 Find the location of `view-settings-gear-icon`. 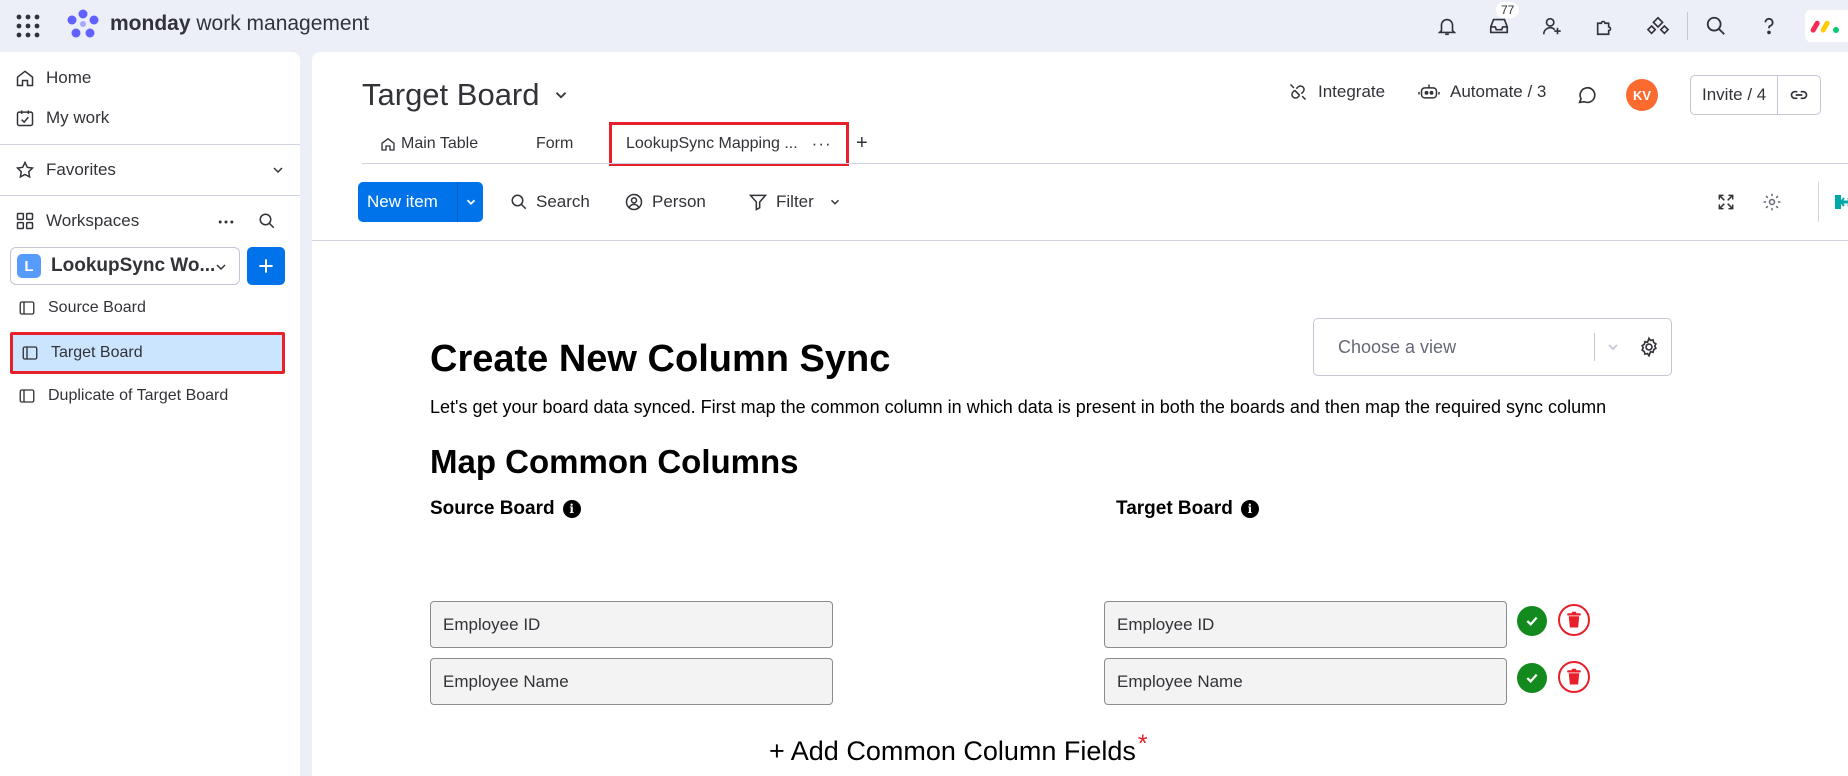

view-settings-gear-icon is located at coordinates (1649, 347).